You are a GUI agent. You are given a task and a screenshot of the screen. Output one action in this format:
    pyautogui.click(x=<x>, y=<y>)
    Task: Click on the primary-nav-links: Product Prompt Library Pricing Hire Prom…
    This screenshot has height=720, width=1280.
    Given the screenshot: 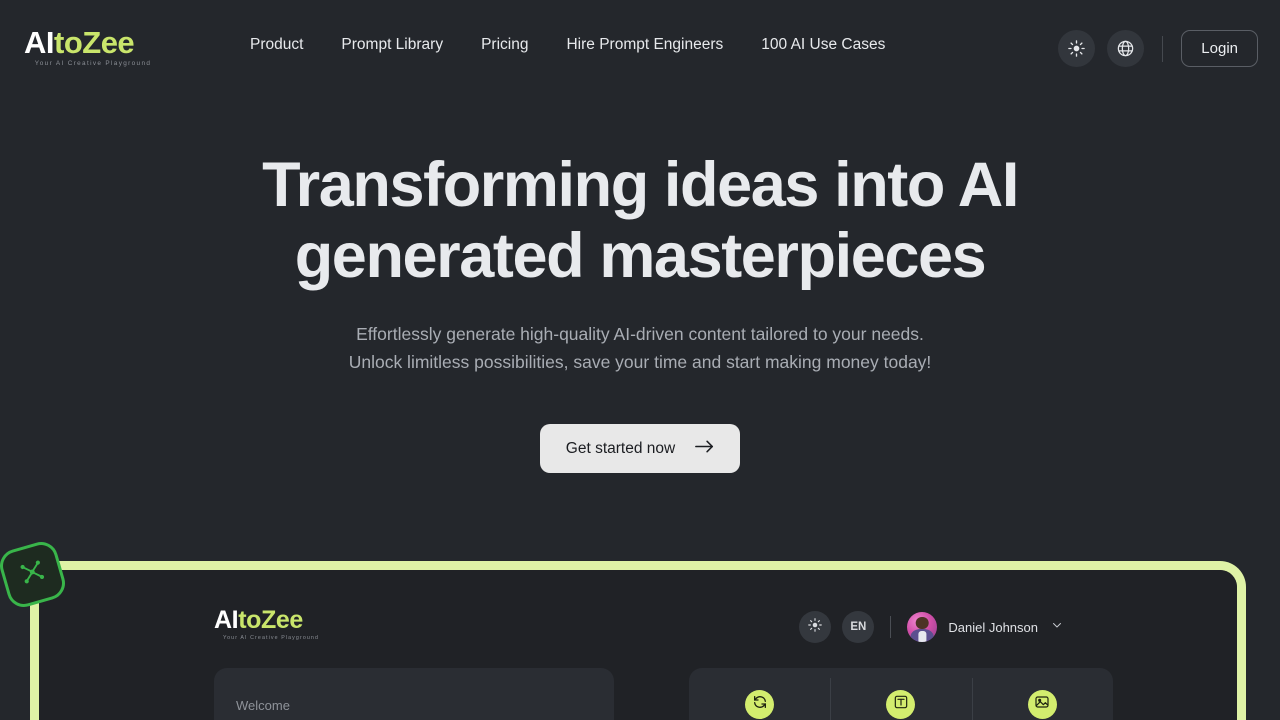 What is the action you would take?
    pyautogui.click(x=567, y=45)
    